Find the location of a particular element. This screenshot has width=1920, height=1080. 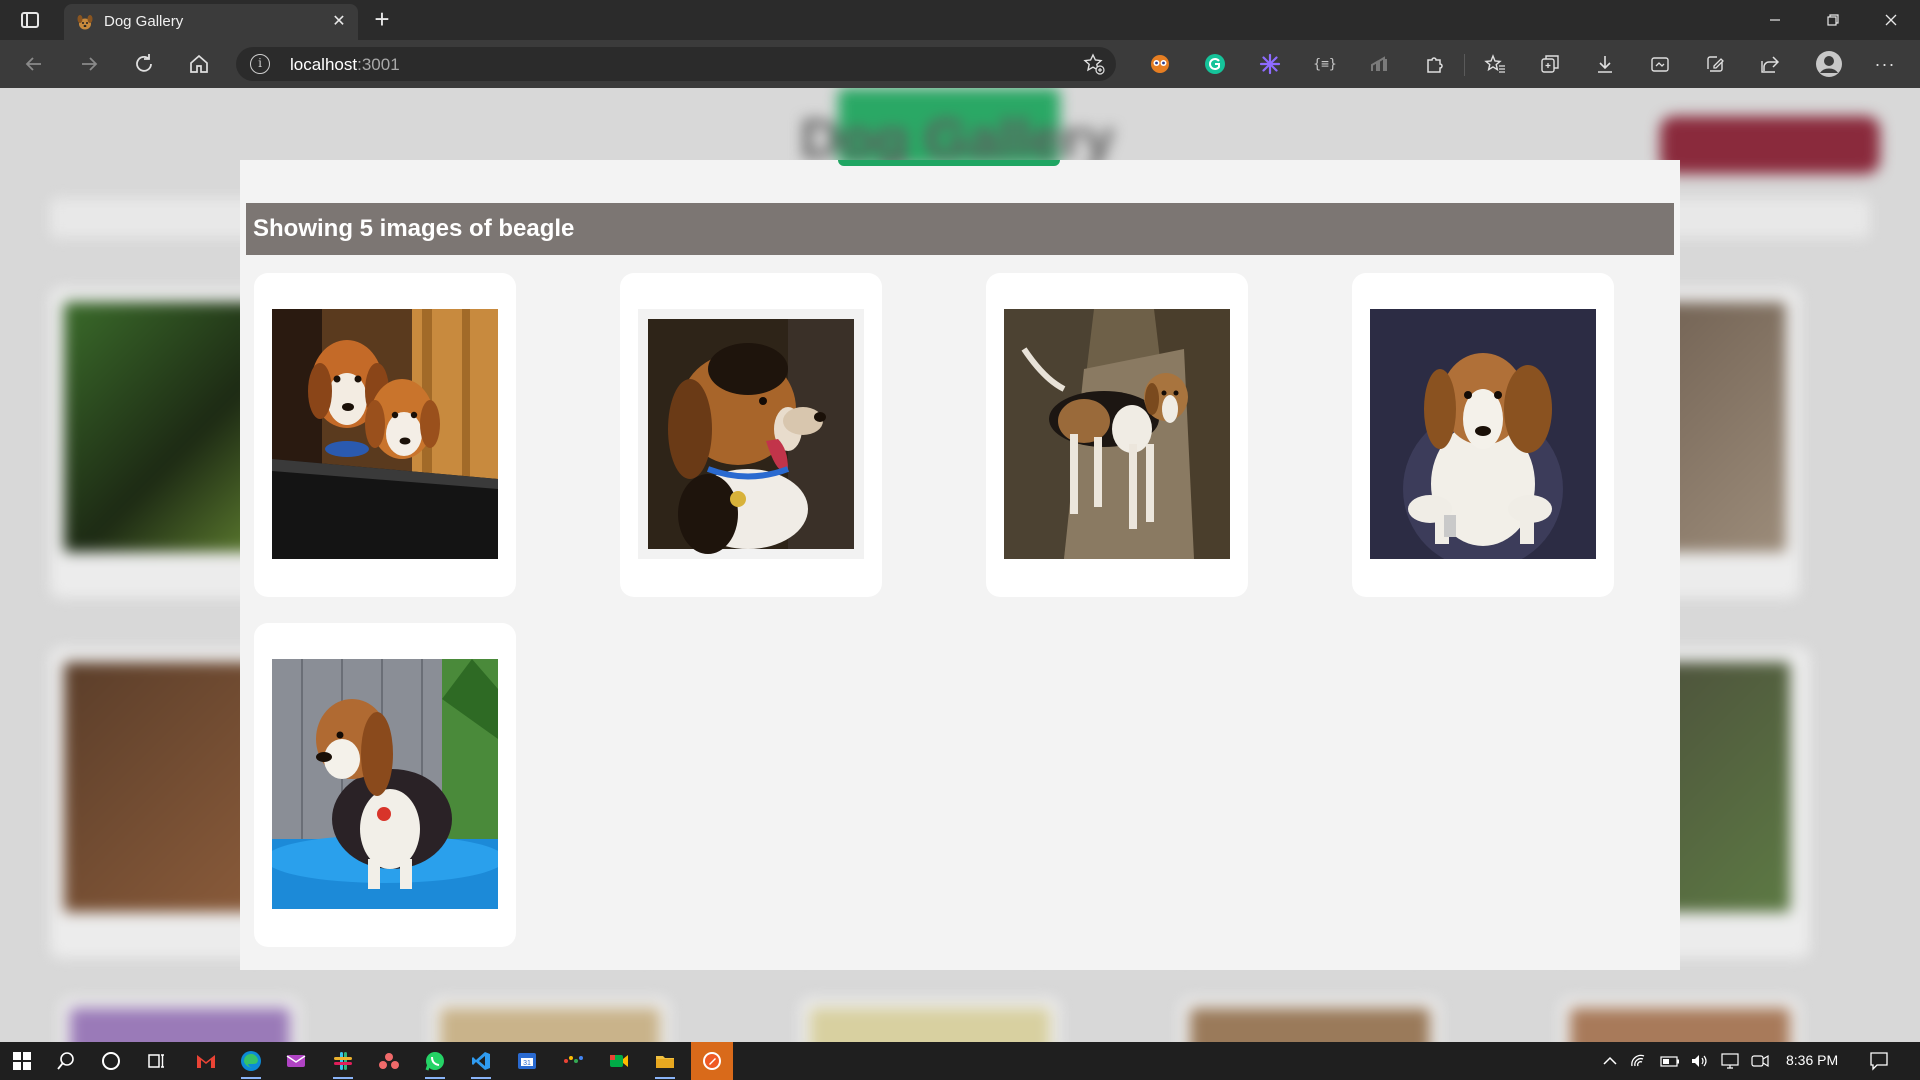

tab-actions-menu-button is located at coordinates (30, 20).